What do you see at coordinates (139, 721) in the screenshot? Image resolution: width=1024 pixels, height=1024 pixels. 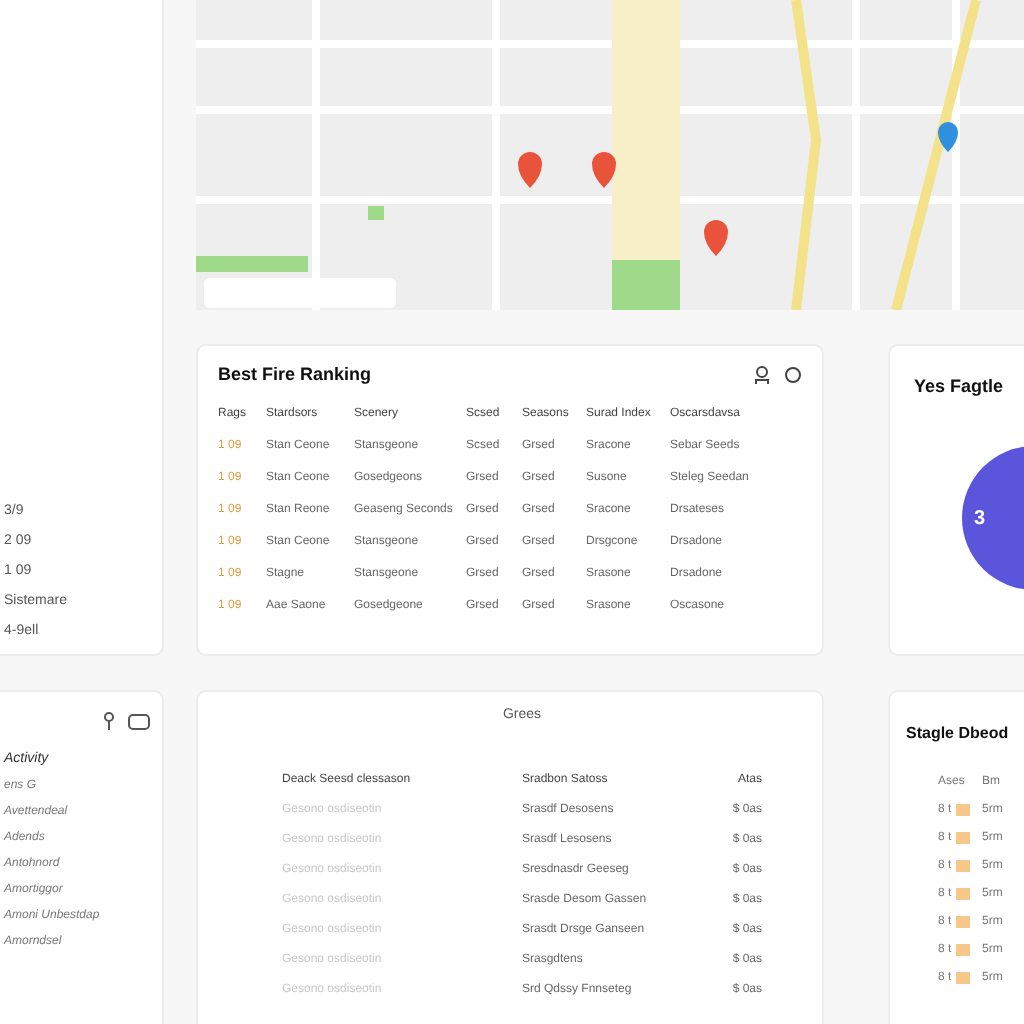 I see `screen-icon` at bounding box center [139, 721].